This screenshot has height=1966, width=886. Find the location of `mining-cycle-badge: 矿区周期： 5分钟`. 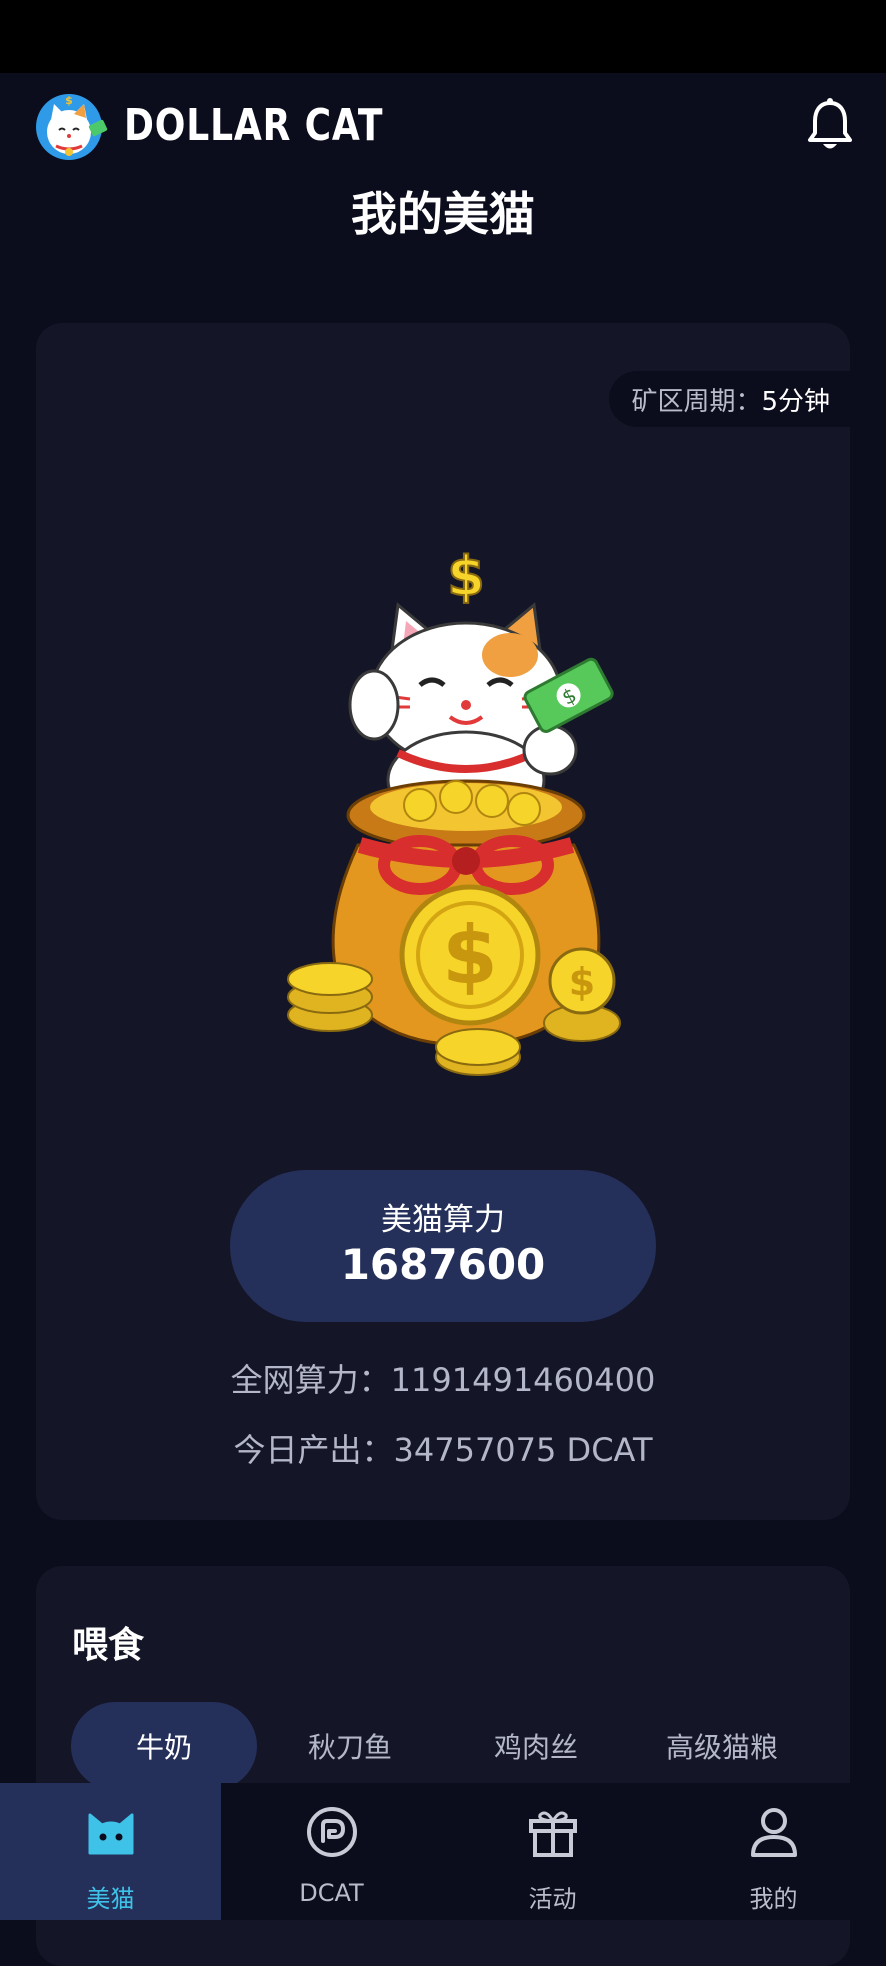

mining-cycle-badge: 矿区周期： 5分钟 is located at coordinates (729, 399).